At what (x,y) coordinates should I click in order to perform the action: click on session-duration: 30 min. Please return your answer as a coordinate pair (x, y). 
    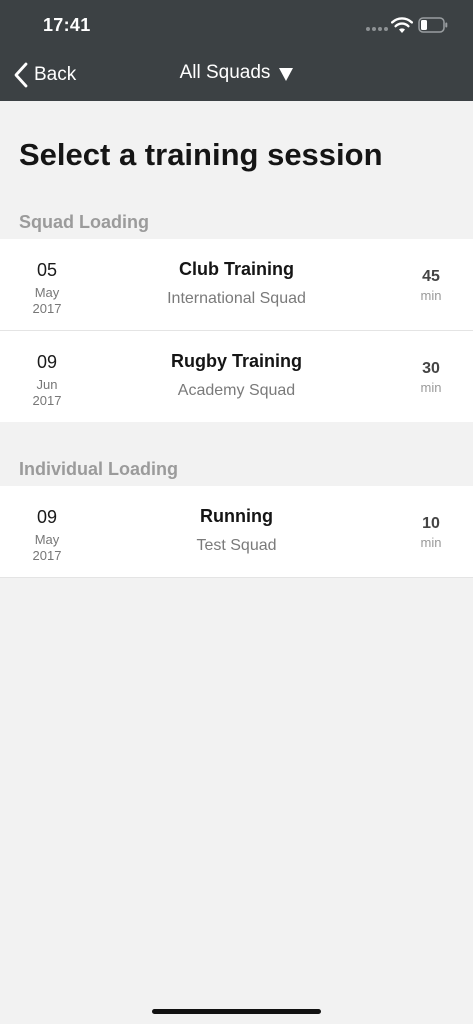
    Looking at the image, I should click on (431, 376).